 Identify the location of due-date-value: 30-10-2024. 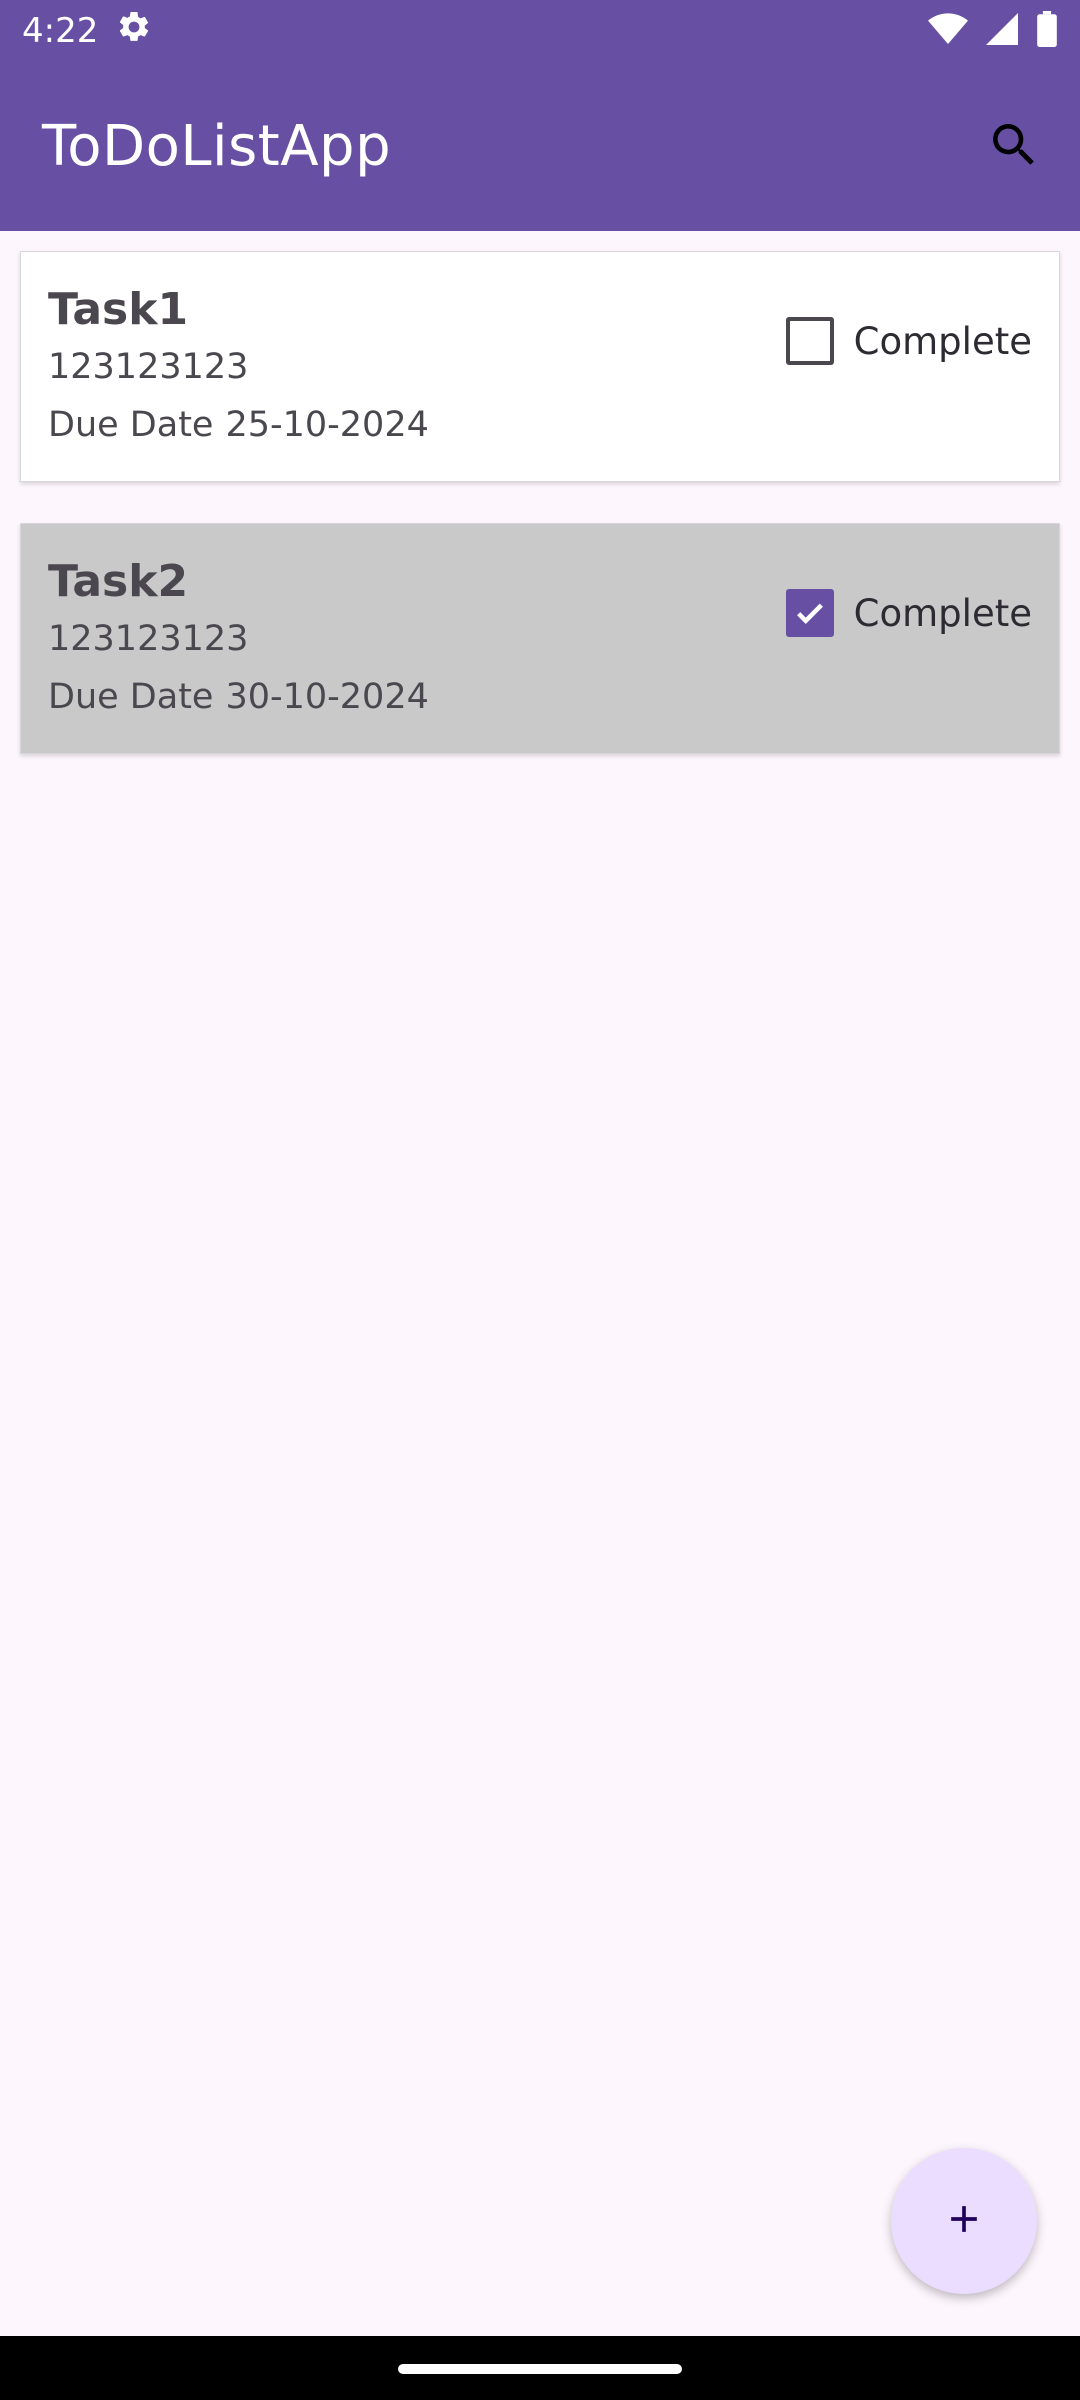
(327, 697).